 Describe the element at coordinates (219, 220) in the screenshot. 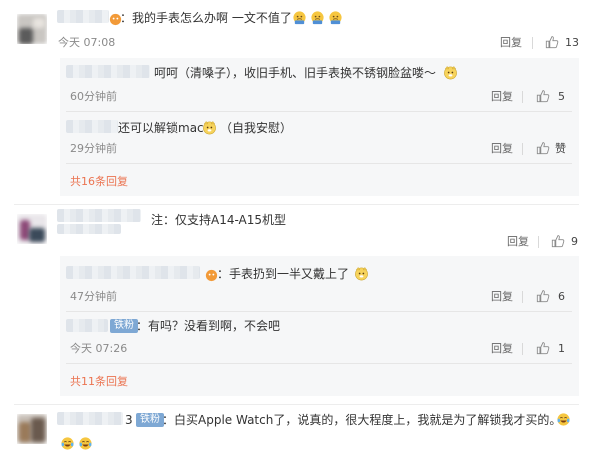

I see `comment-text: 注：仅支持A14-A15机型` at that location.